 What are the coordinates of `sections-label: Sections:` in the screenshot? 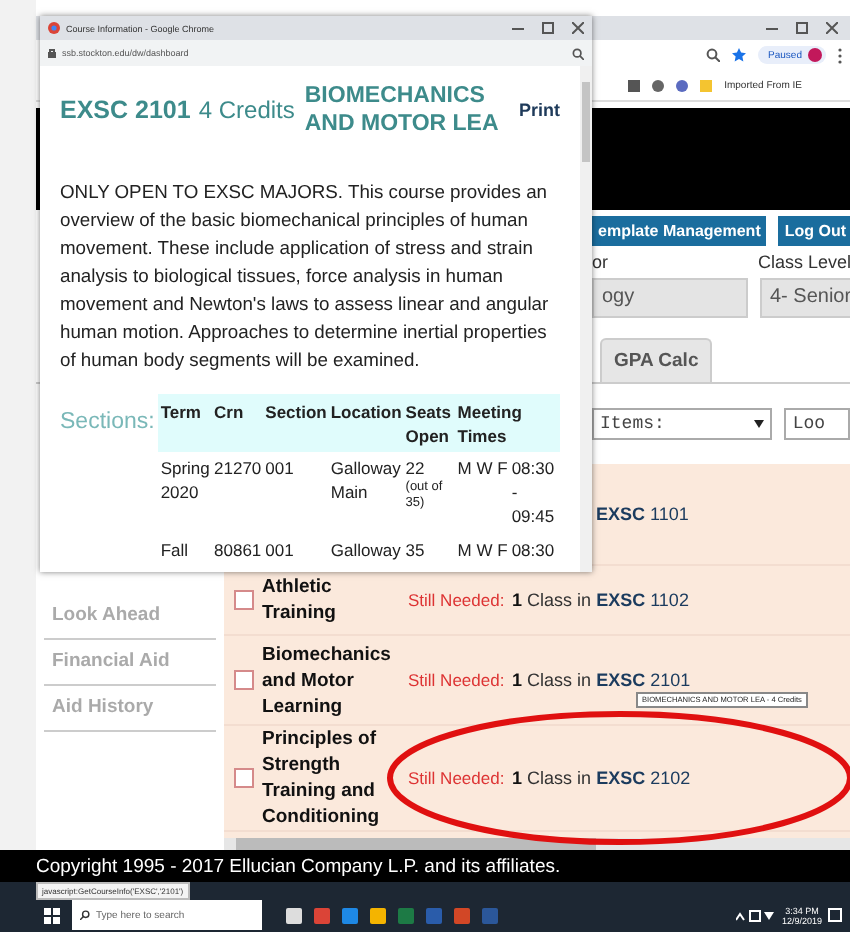 It's located at (107, 423).